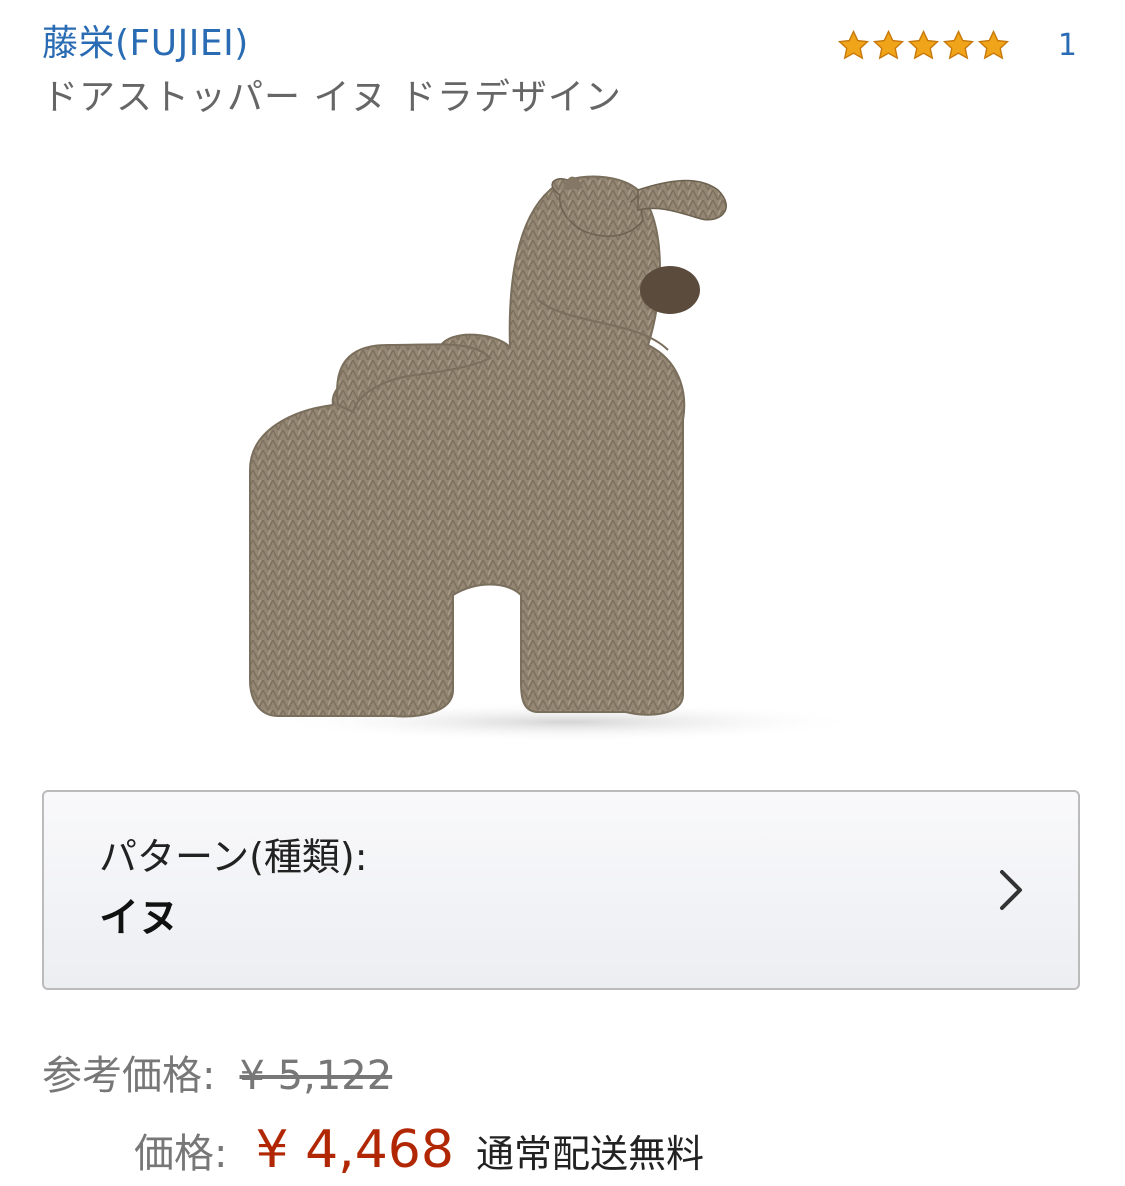 The image size is (1125, 1186). What do you see at coordinates (139, 918) in the screenshot?
I see `variation-value: イヌ` at bounding box center [139, 918].